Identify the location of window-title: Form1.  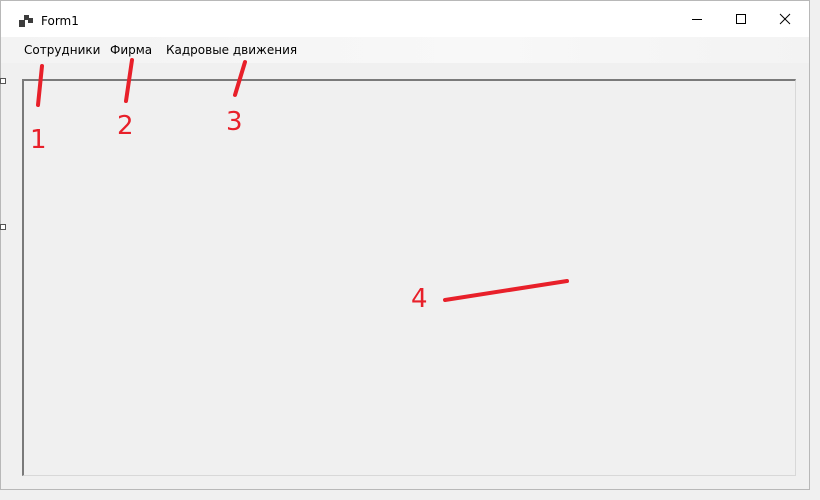
(60, 21).